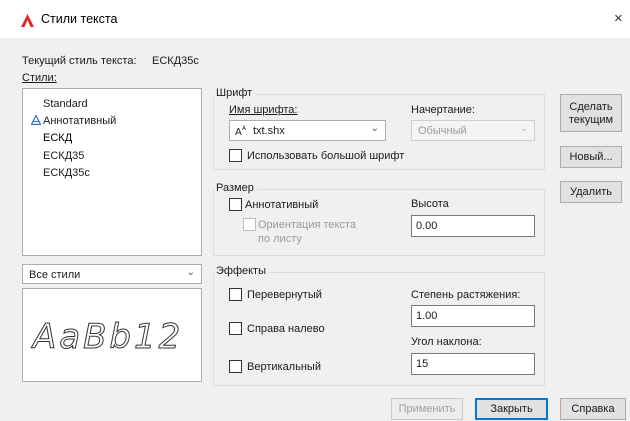 The height and width of the screenshot is (421, 630). I want to click on font-name-value: txt.shx, so click(269, 131).